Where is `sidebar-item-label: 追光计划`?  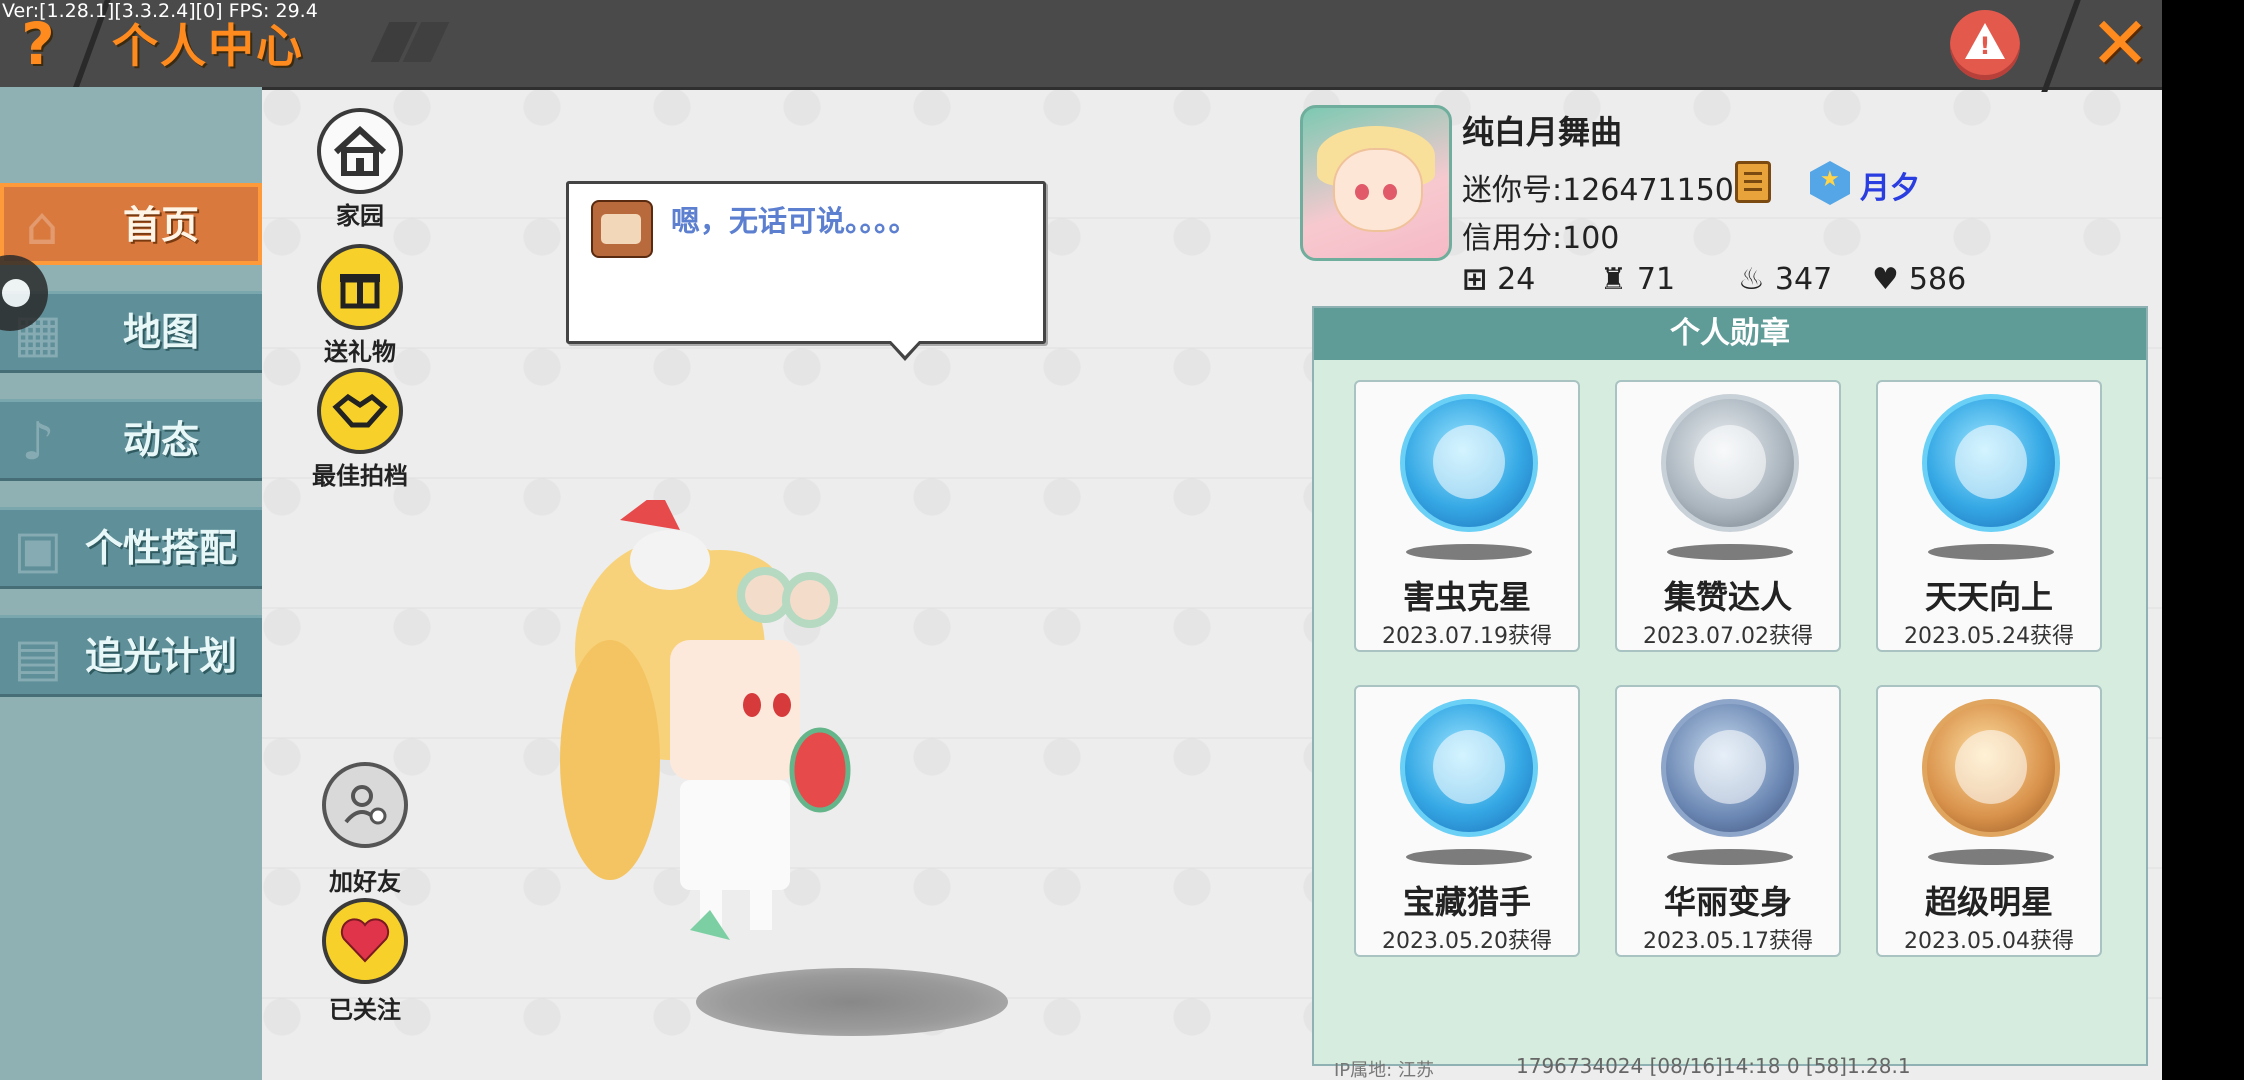 sidebar-item-label: 追光计划 is located at coordinates (160, 656).